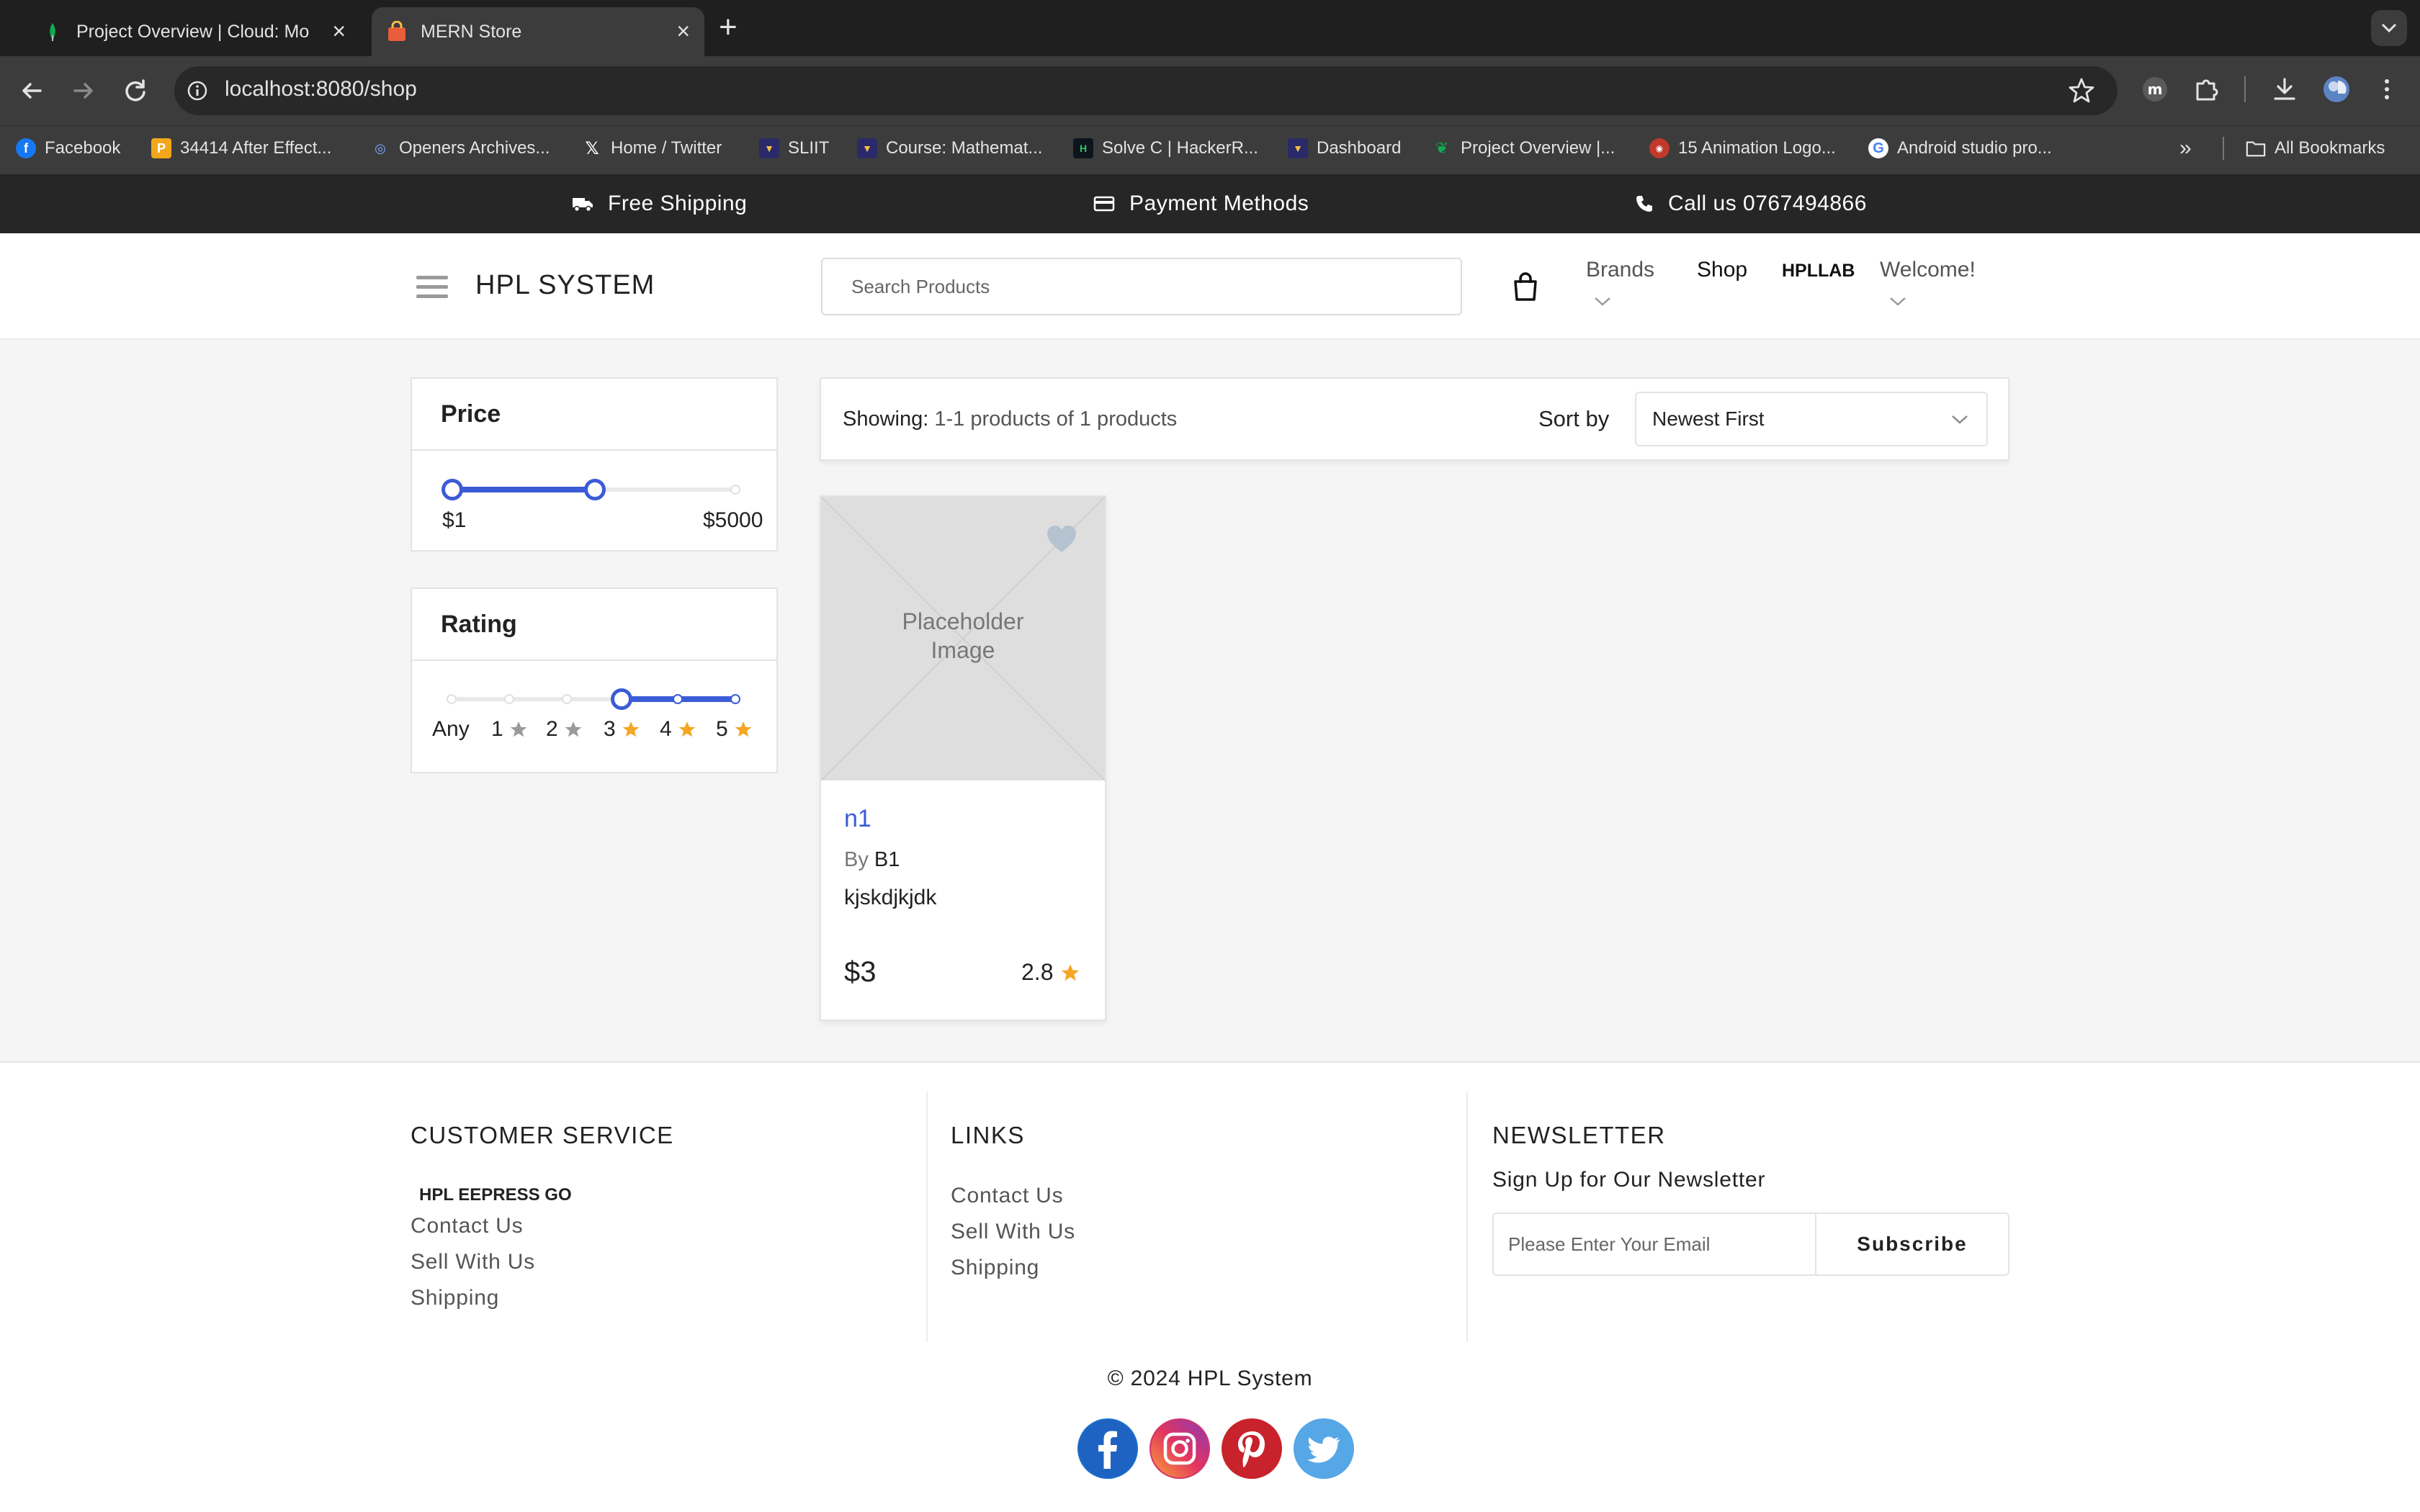 The width and height of the screenshot is (2420, 1512). What do you see at coordinates (1818, 271) in the screenshot?
I see `nav-hpllab: HPLLAB` at bounding box center [1818, 271].